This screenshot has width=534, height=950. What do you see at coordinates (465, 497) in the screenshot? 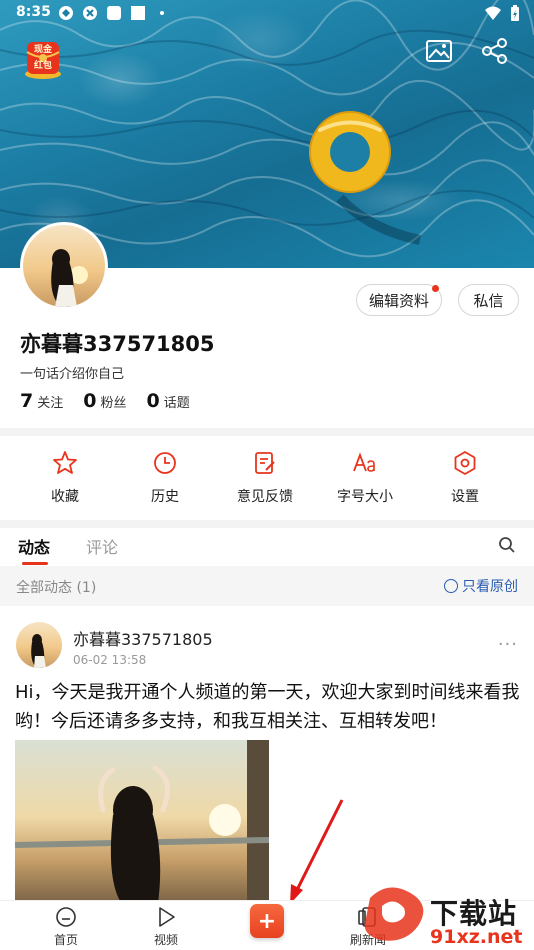
I see `quick-label: 设置` at bounding box center [465, 497].